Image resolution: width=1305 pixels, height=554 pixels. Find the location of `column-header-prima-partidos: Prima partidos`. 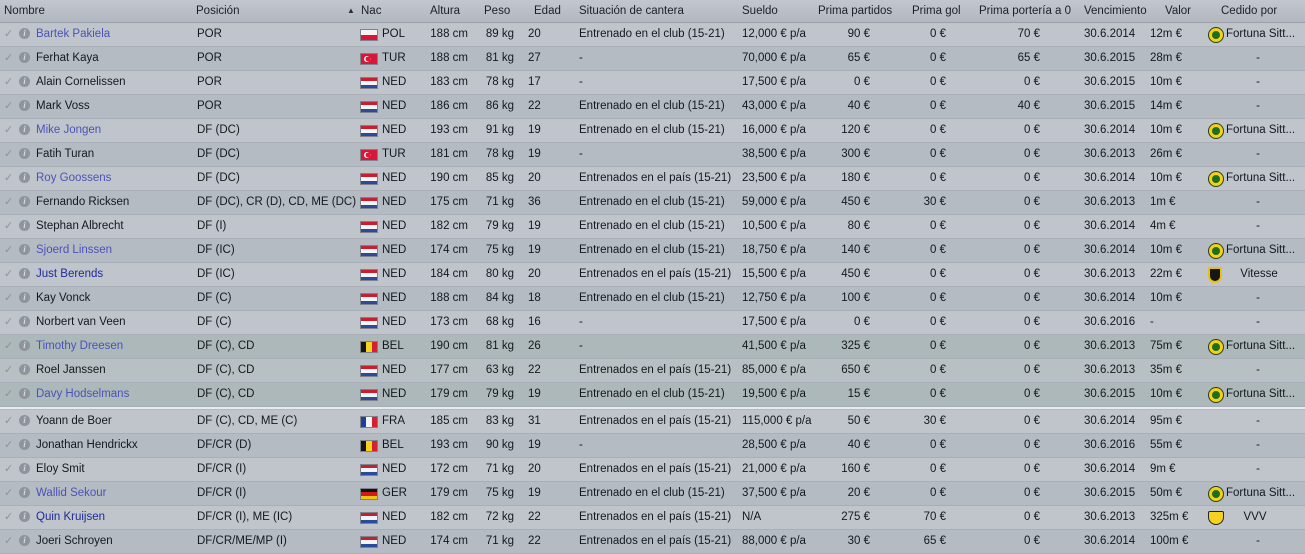

column-header-prima-partidos: Prima partidos is located at coordinates (855, 11).